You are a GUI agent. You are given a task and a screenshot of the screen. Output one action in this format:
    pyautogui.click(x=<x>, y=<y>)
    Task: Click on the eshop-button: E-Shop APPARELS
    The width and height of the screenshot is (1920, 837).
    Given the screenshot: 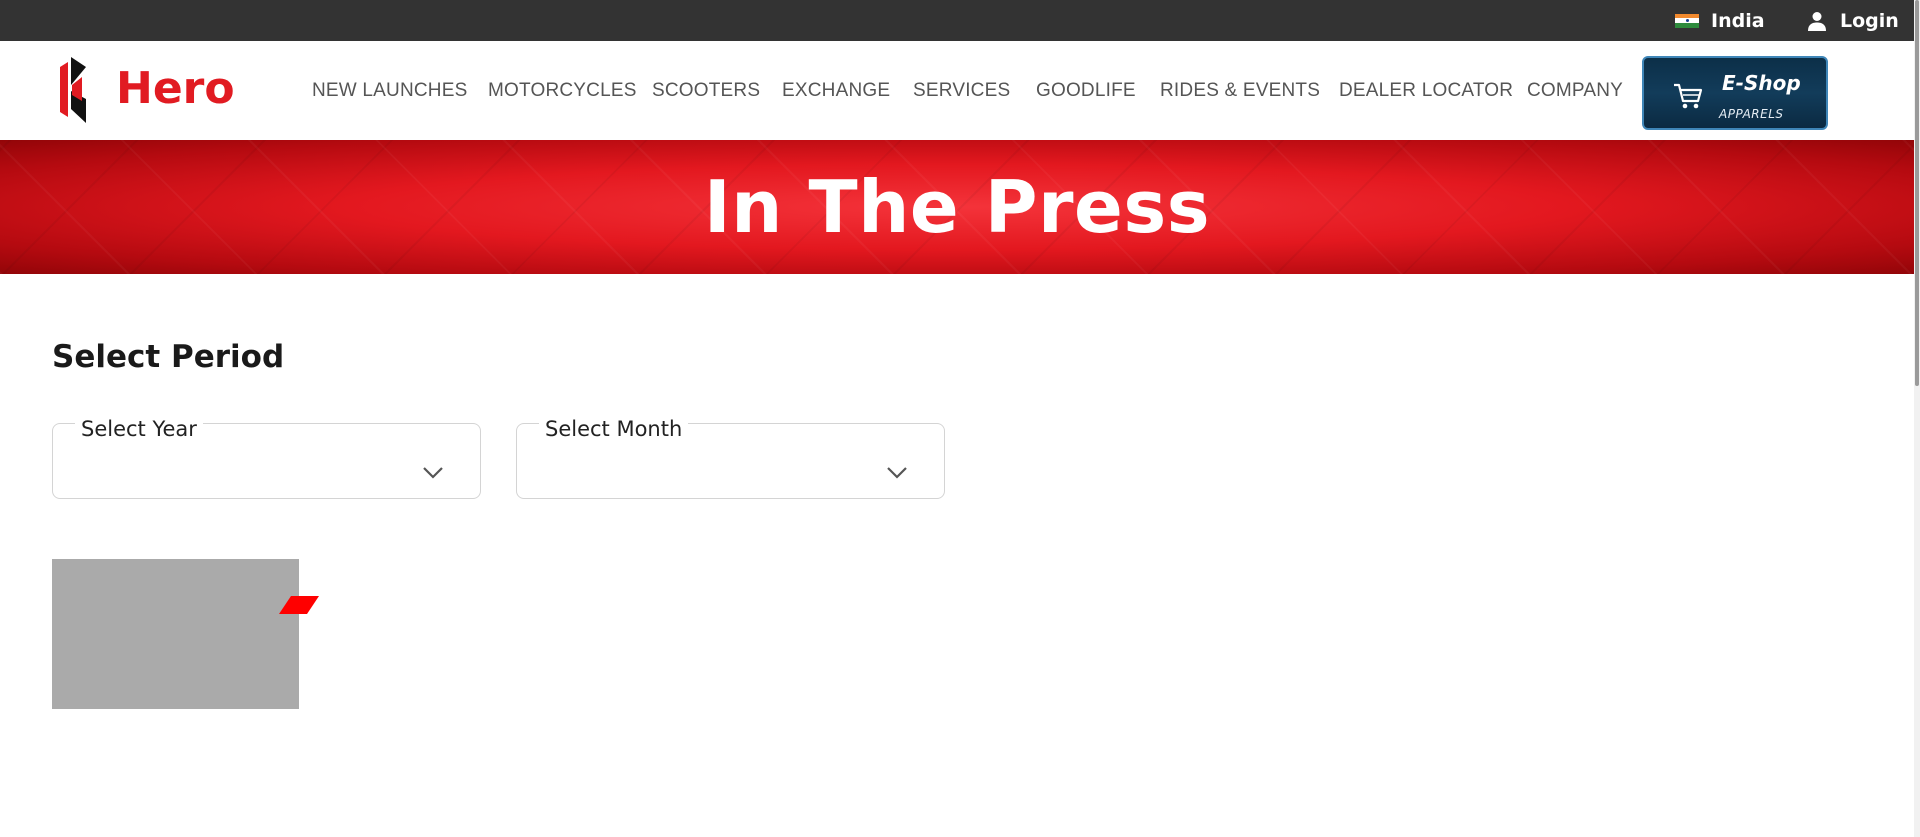 What is the action you would take?
    pyautogui.click(x=1735, y=93)
    